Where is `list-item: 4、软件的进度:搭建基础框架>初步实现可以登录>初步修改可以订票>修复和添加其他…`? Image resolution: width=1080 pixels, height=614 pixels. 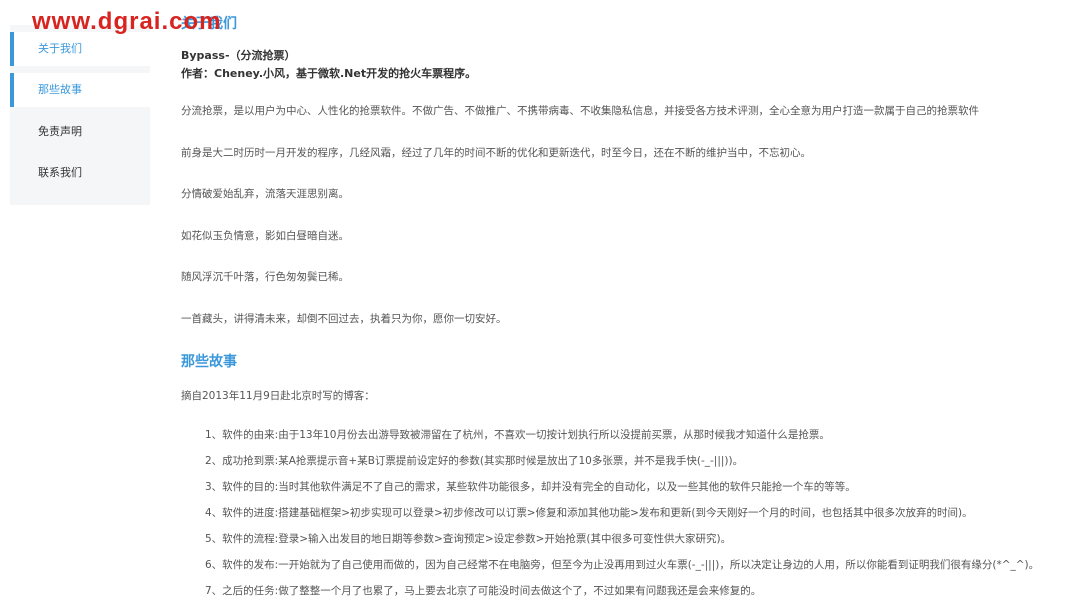 list-item: 4、软件的进度:搭建基础框架>初步实现可以登录>初步修改可以订票>修复和添加其他… is located at coordinates (589, 513).